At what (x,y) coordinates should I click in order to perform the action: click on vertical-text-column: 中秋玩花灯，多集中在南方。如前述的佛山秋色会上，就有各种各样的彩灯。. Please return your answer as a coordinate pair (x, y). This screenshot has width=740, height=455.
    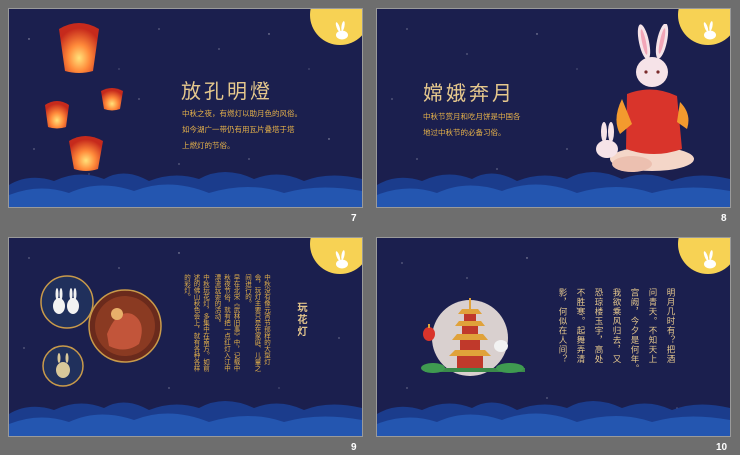
    Looking at the image, I should click on (196, 323).